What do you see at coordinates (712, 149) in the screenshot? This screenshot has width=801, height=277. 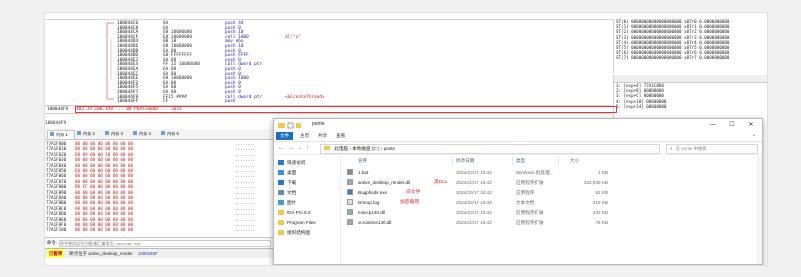 I see `search-box: ⌕ 在 ponte 中搜索` at bounding box center [712, 149].